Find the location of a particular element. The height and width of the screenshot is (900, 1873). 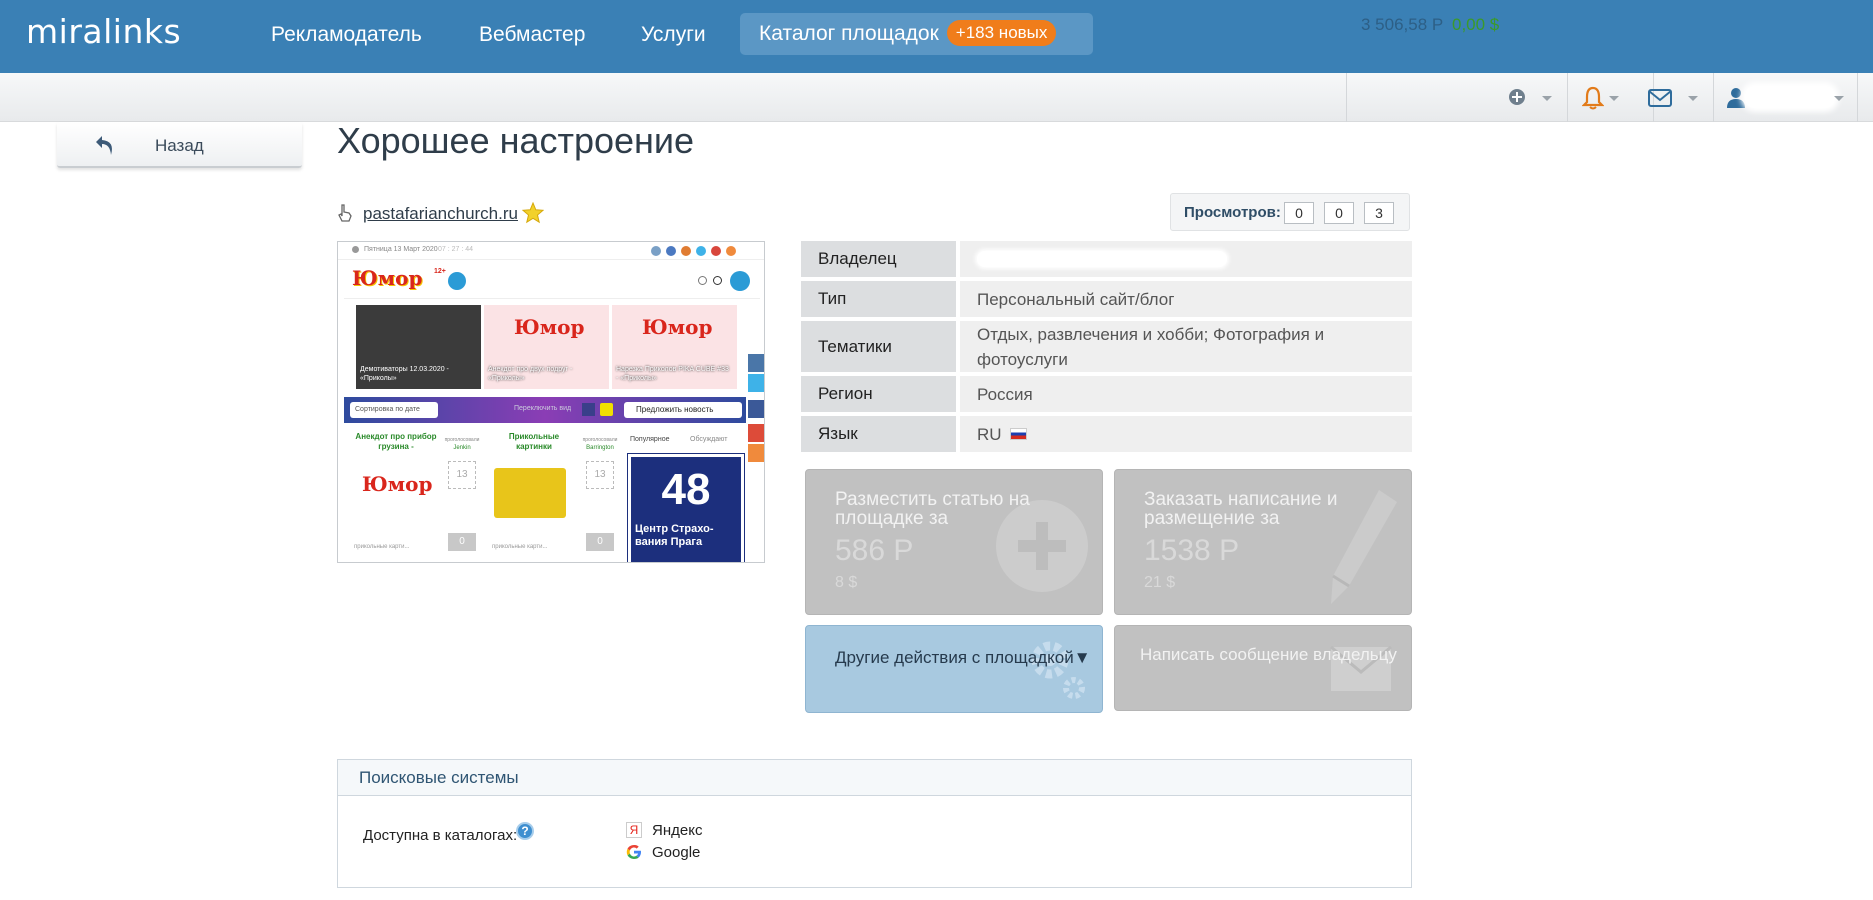

clock-icon is located at coordinates (355, 249).